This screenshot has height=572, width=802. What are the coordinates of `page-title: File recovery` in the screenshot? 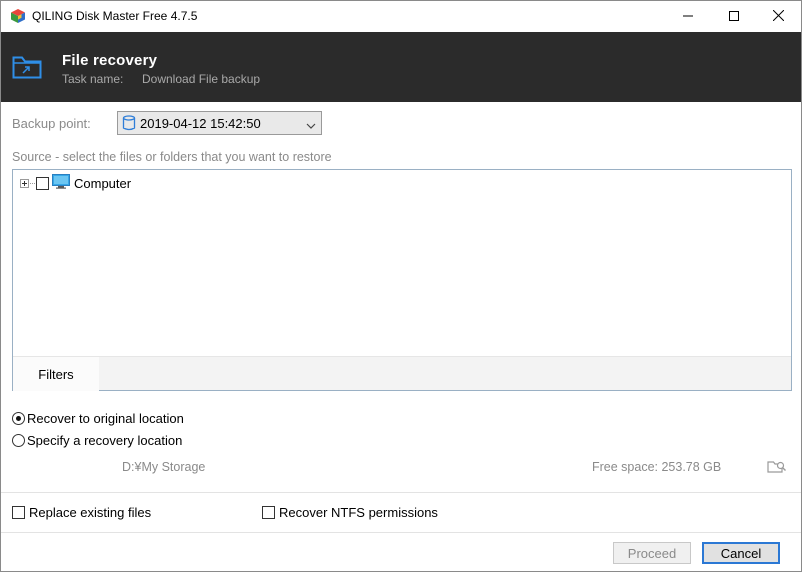 It's located at (110, 60).